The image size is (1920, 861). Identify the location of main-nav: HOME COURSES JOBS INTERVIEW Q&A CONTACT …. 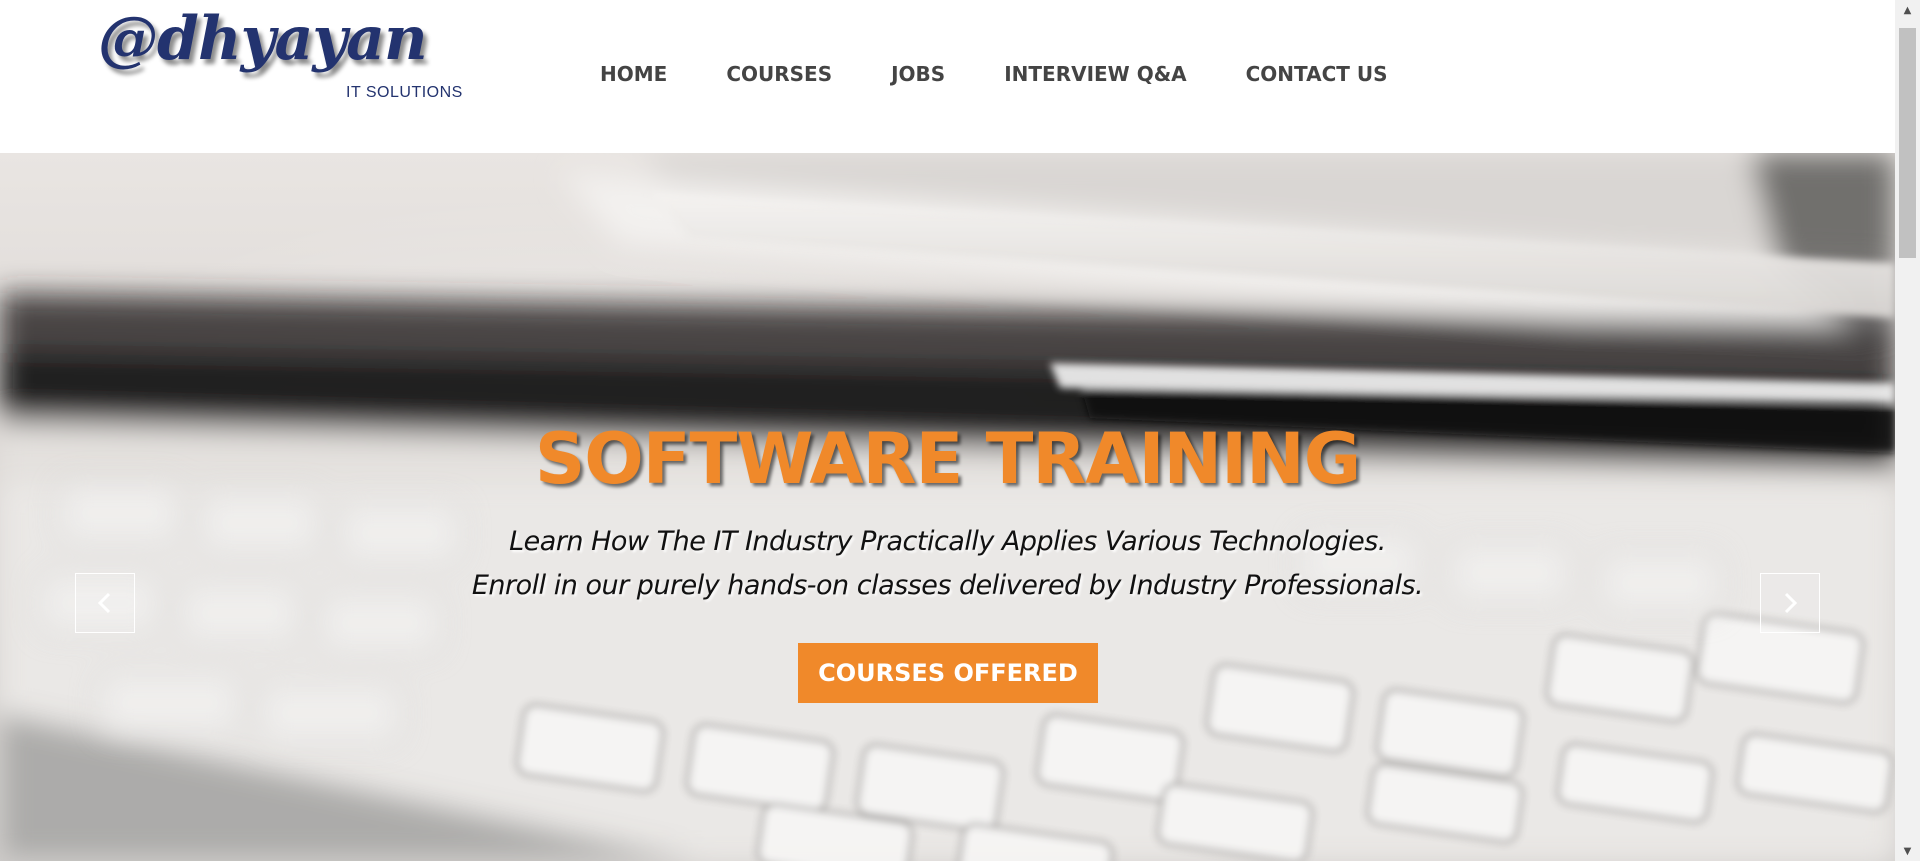
(1023, 74).